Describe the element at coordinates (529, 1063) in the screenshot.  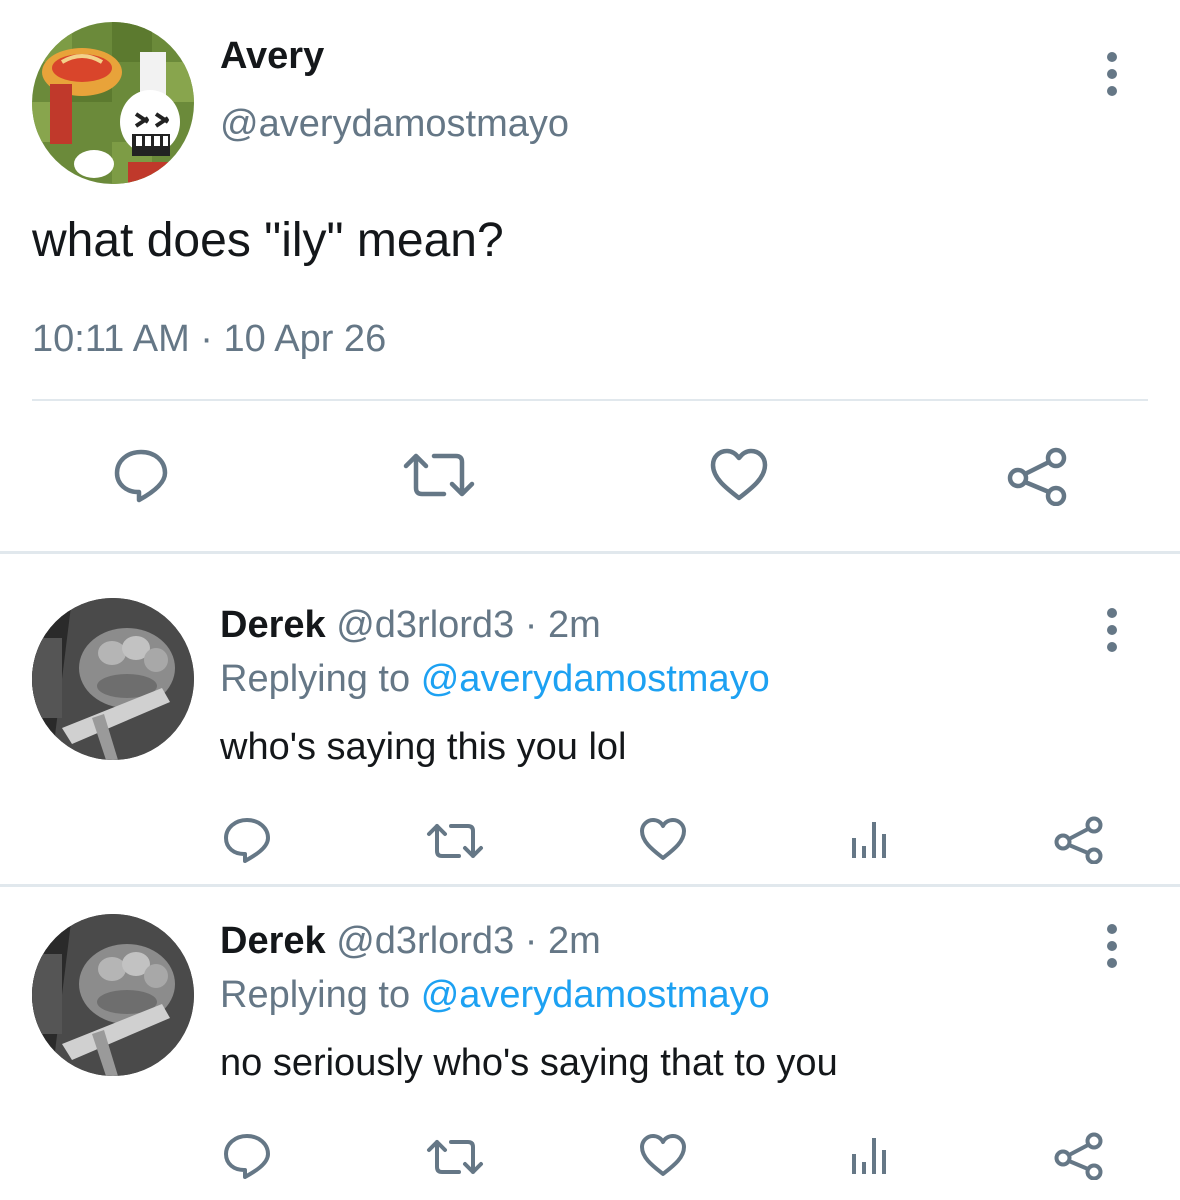
I see `reply-text: no seriously who's saying that to you` at that location.